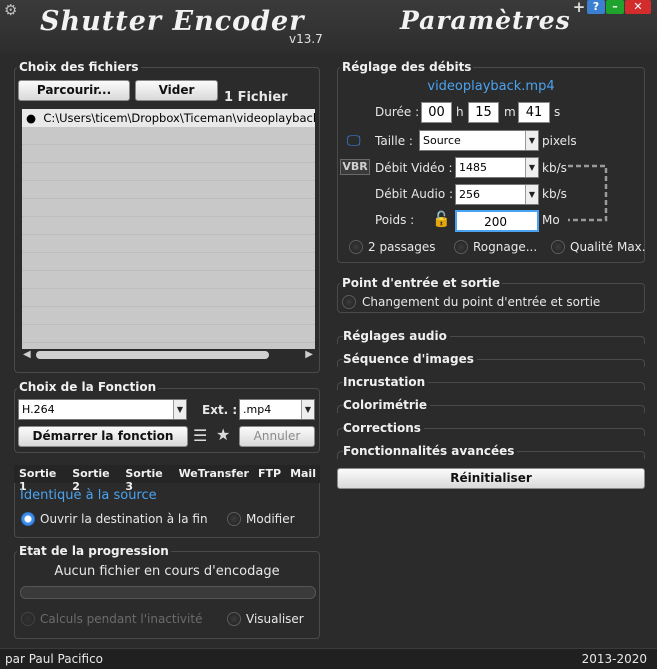  I want to click on audio-bitrate-label: Débit Audio :, so click(414, 194).